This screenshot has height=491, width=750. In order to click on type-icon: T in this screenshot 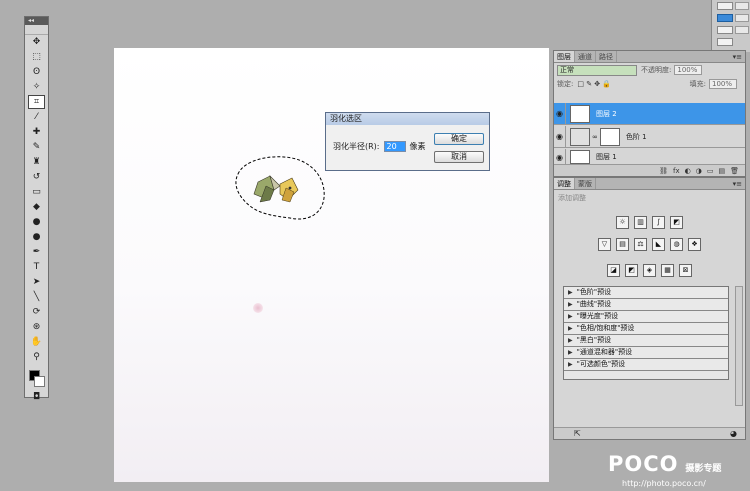, I will do `click(36, 266)`.